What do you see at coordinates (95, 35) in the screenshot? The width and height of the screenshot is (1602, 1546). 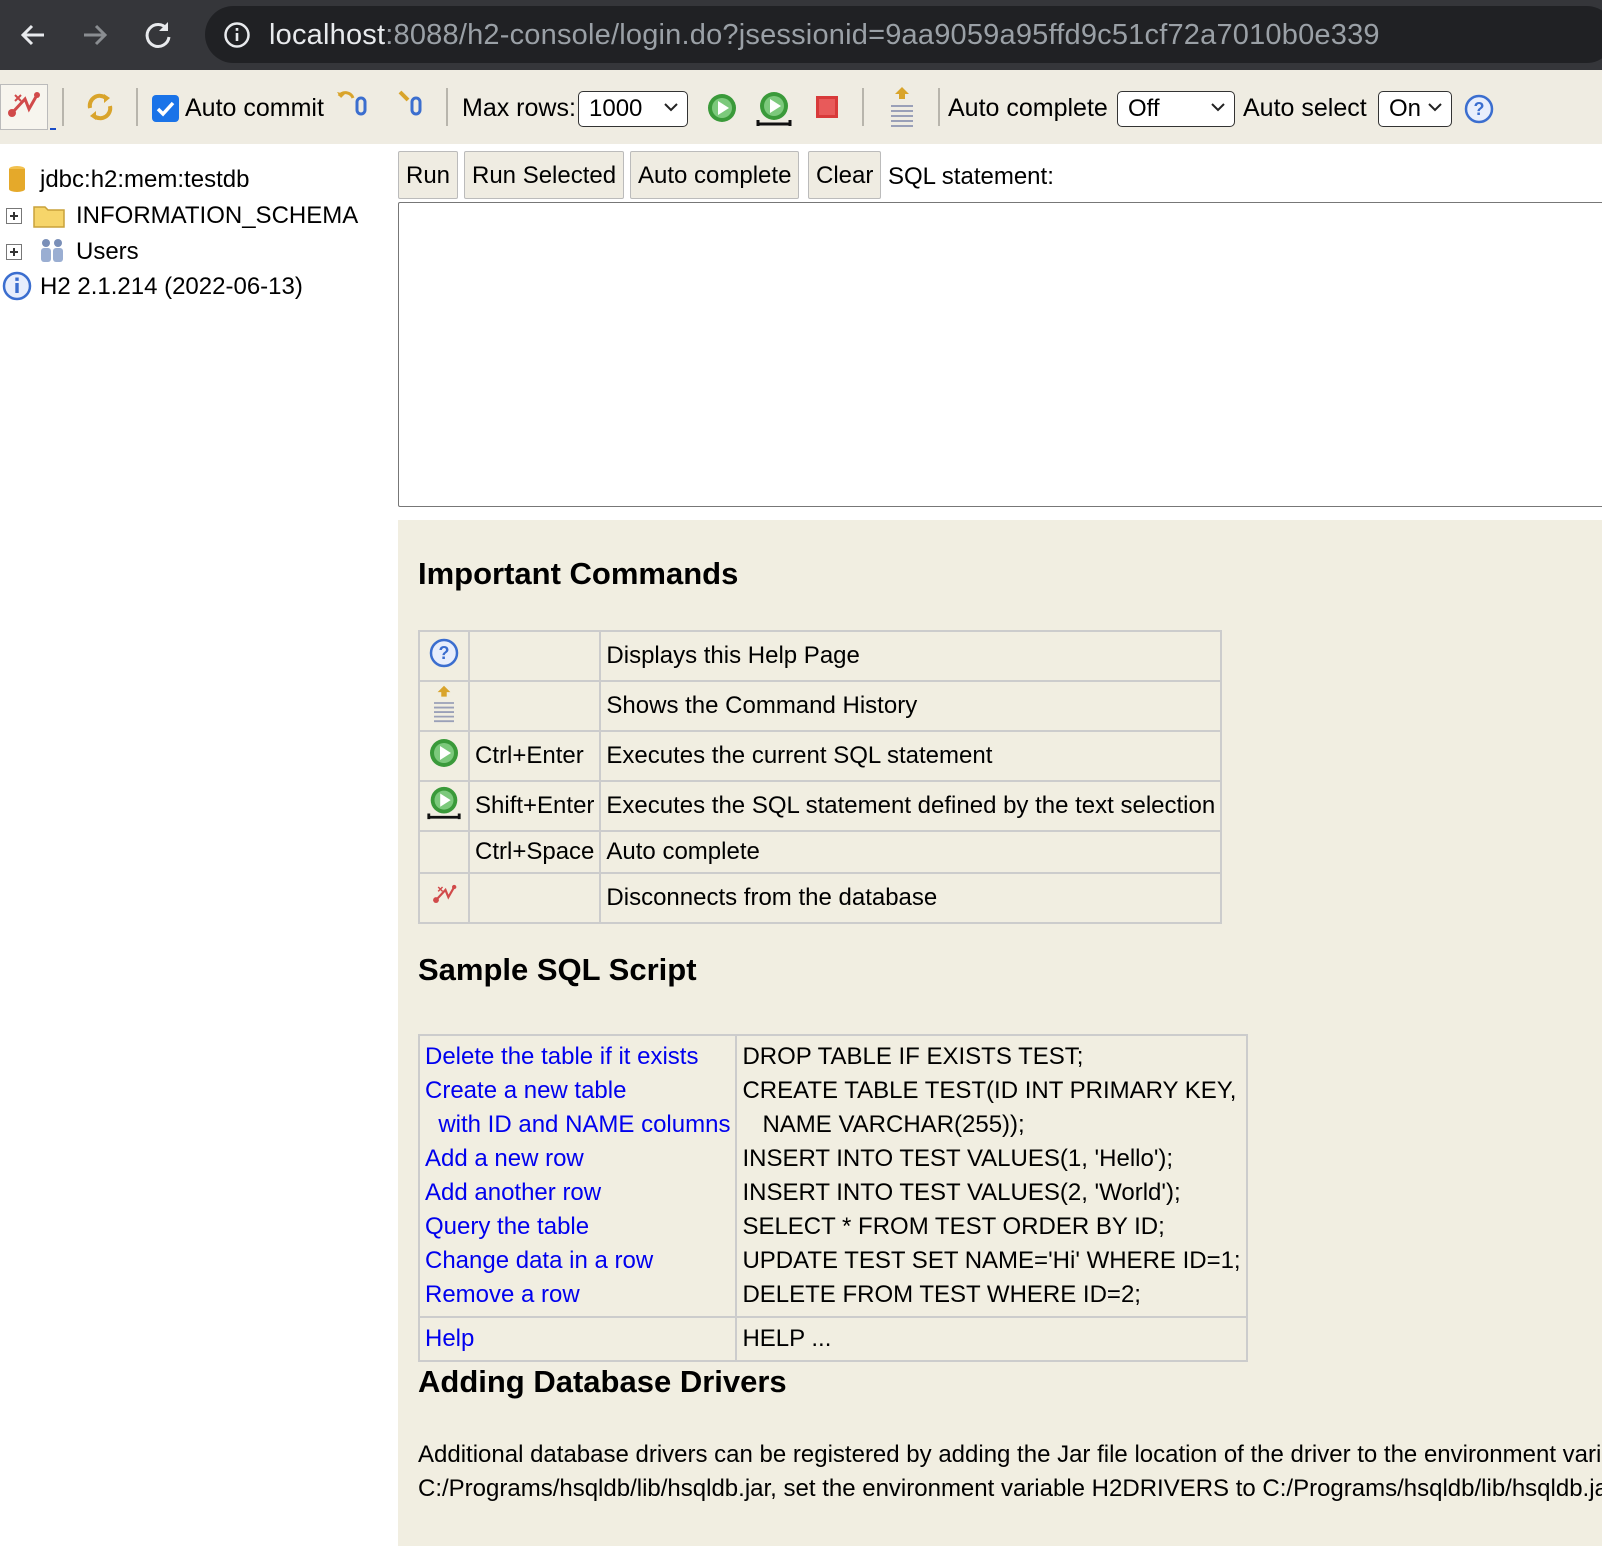 I see `forward-icon` at bounding box center [95, 35].